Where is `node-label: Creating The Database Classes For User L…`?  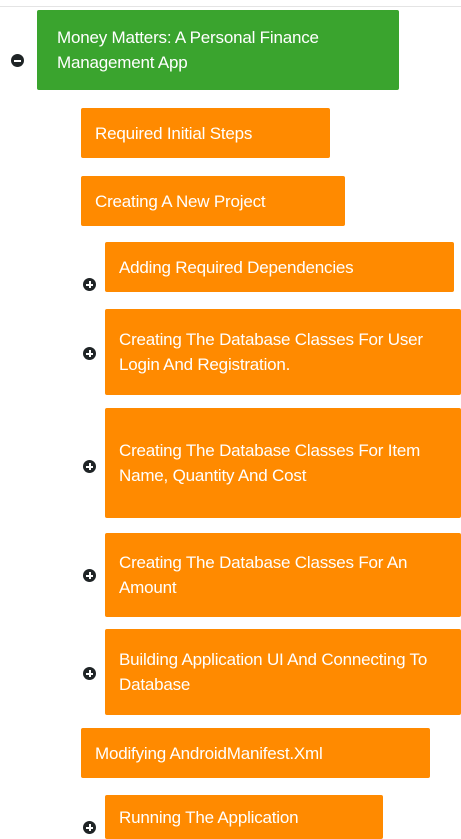 node-label: Creating The Database Classes For User L… is located at coordinates (271, 352).